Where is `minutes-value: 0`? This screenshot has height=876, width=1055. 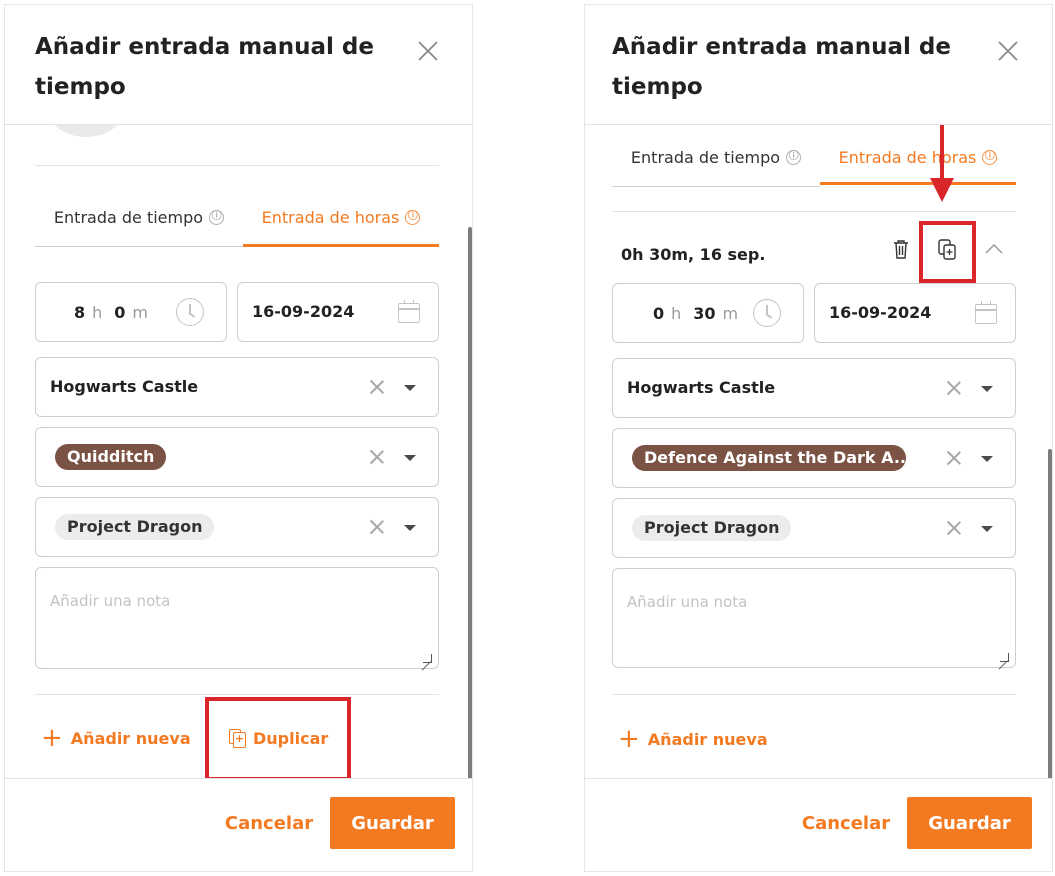
minutes-value: 0 is located at coordinates (119, 312).